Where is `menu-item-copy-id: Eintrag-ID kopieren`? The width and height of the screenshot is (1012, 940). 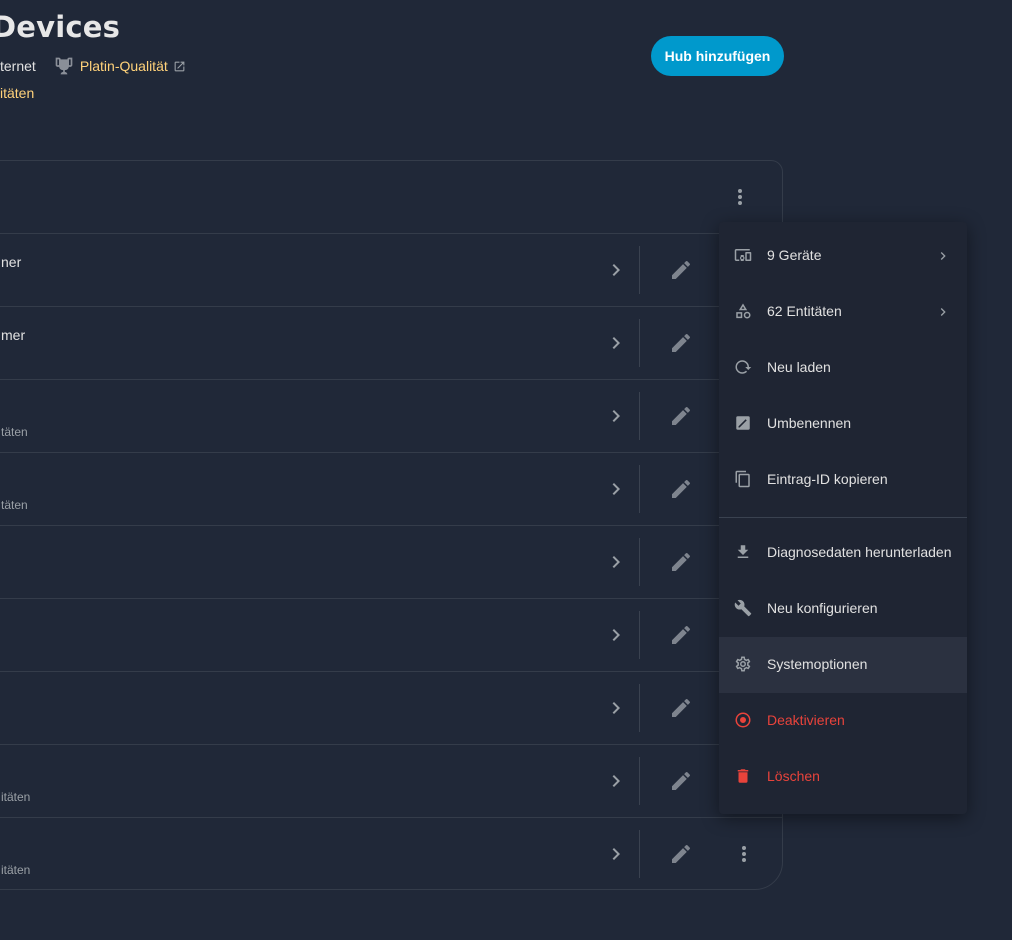 menu-item-copy-id: Eintrag-ID kopieren is located at coordinates (843, 480).